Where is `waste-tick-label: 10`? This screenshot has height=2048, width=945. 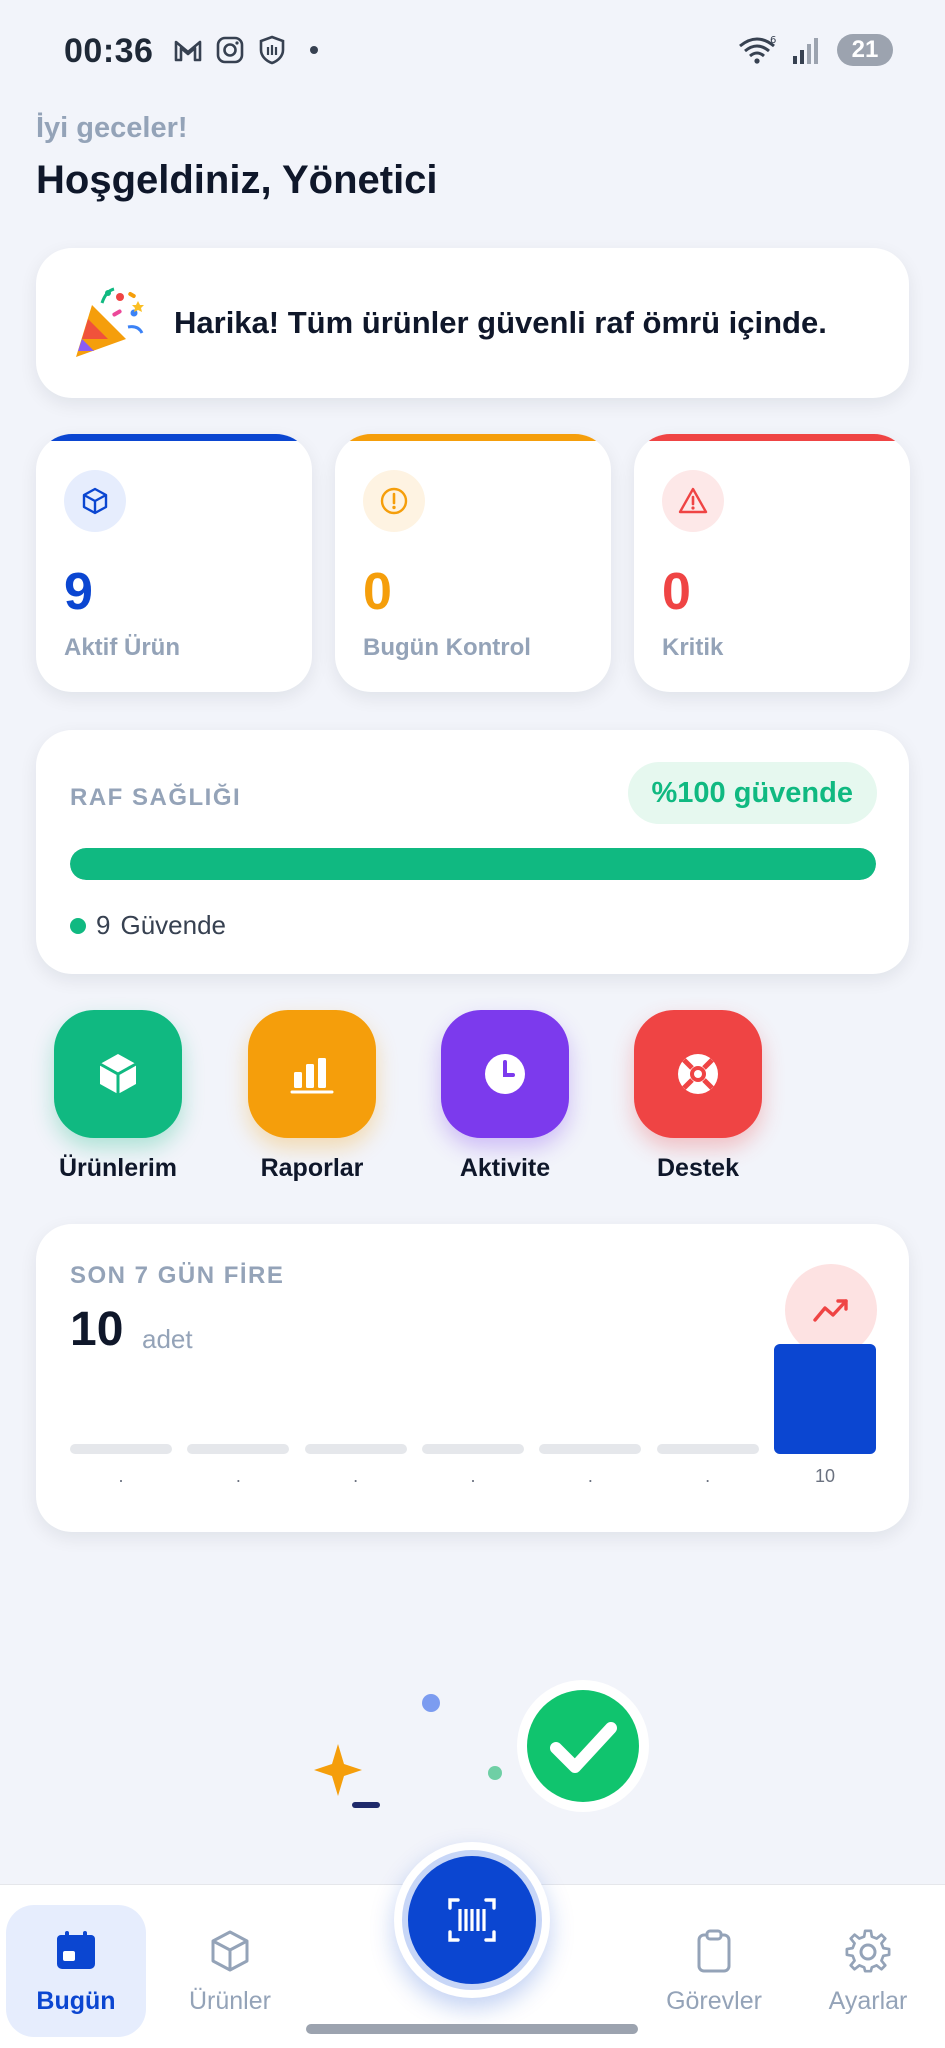
waste-tick-label: 10 is located at coordinates (825, 1476).